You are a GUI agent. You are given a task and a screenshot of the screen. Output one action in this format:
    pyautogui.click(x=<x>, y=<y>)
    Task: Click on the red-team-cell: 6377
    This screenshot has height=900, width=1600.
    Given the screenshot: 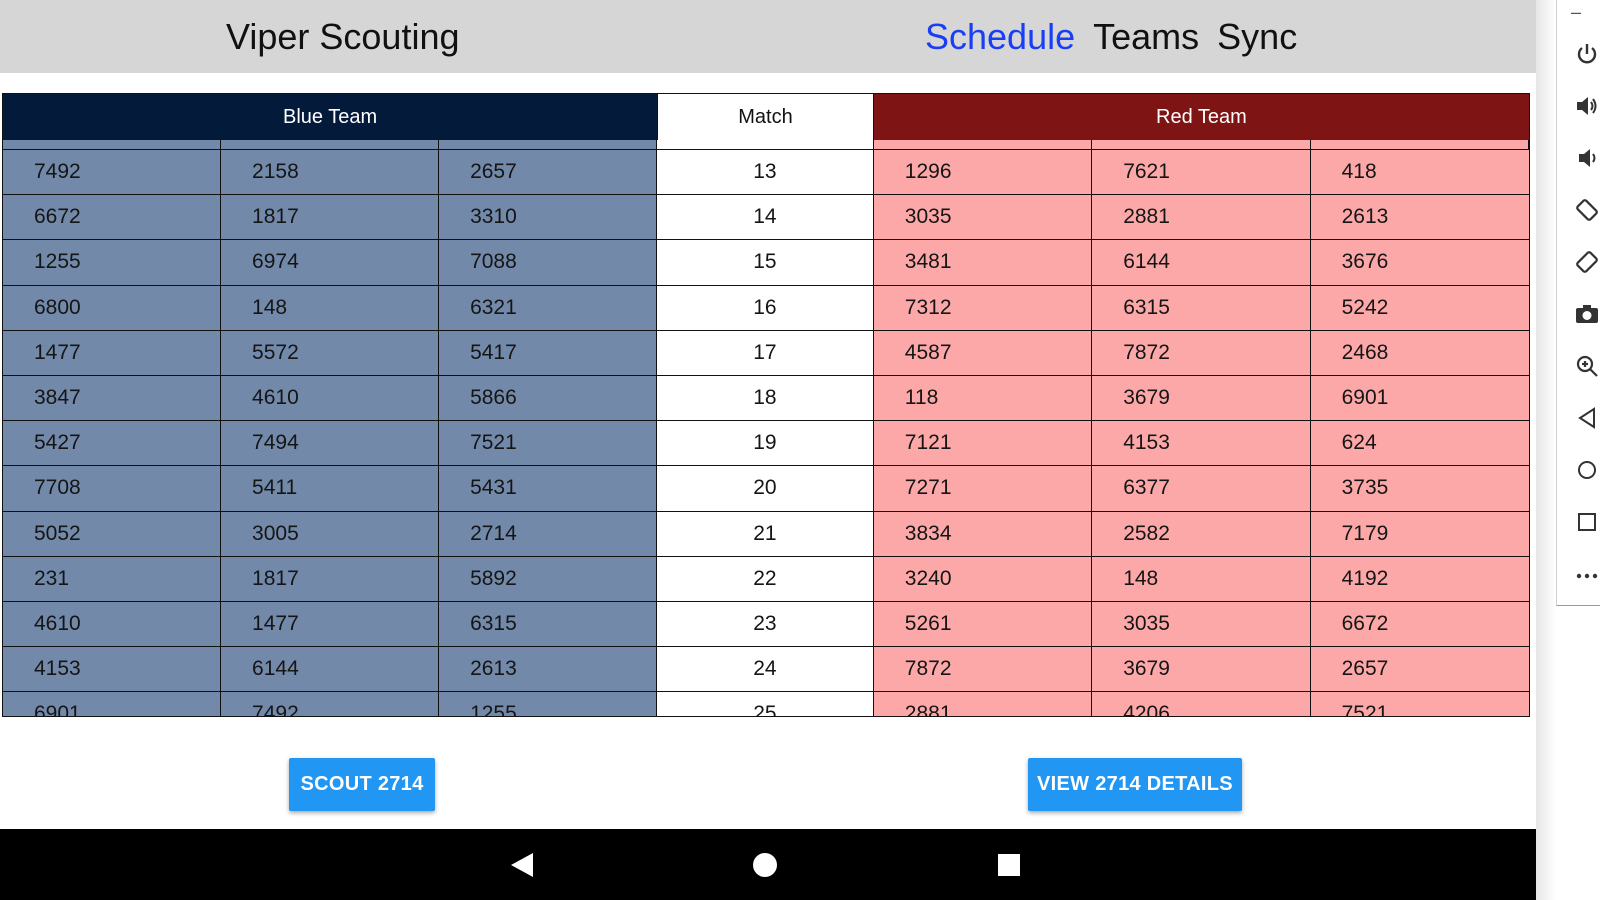 What is the action you would take?
    pyautogui.click(x=1201, y=489)
    